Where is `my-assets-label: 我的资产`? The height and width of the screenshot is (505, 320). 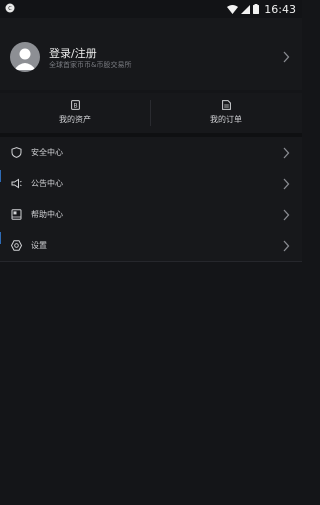 my-assets-label: 我的资产 is located at coordinates (75, 119).